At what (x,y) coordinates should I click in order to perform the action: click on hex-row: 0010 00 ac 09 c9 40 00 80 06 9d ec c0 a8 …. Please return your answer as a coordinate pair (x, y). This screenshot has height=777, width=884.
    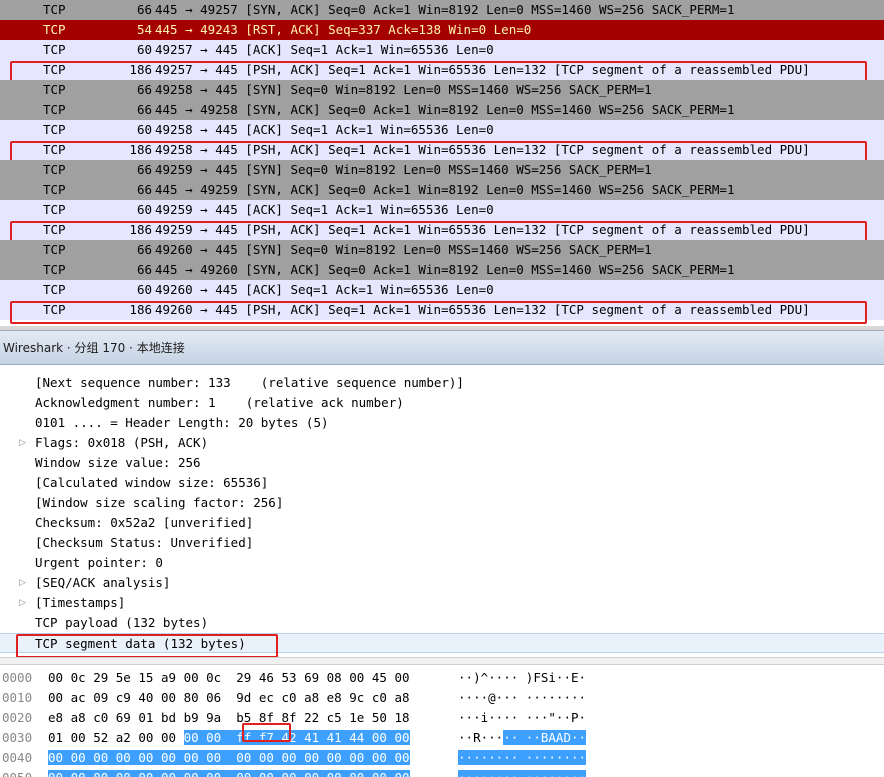
    Looking at the image, I should click on (442, 698).